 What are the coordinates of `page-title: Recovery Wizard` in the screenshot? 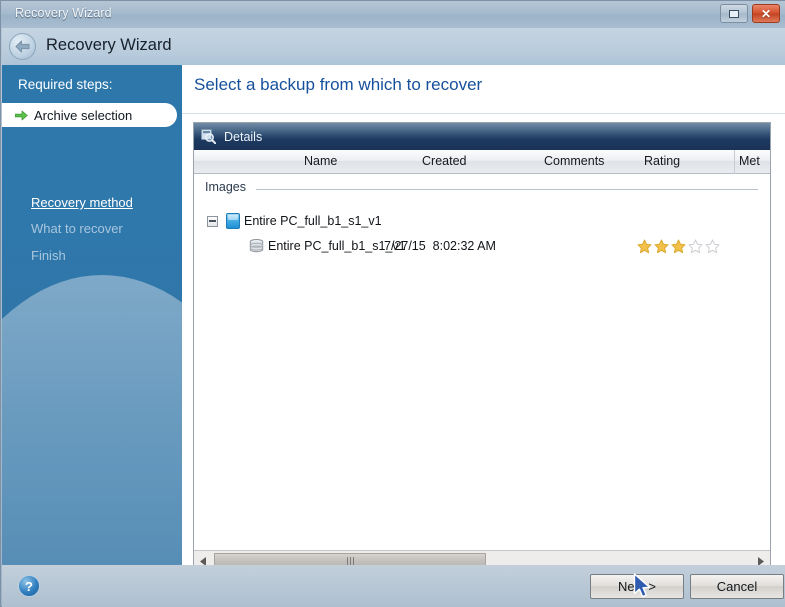 It's located at (109, 45).